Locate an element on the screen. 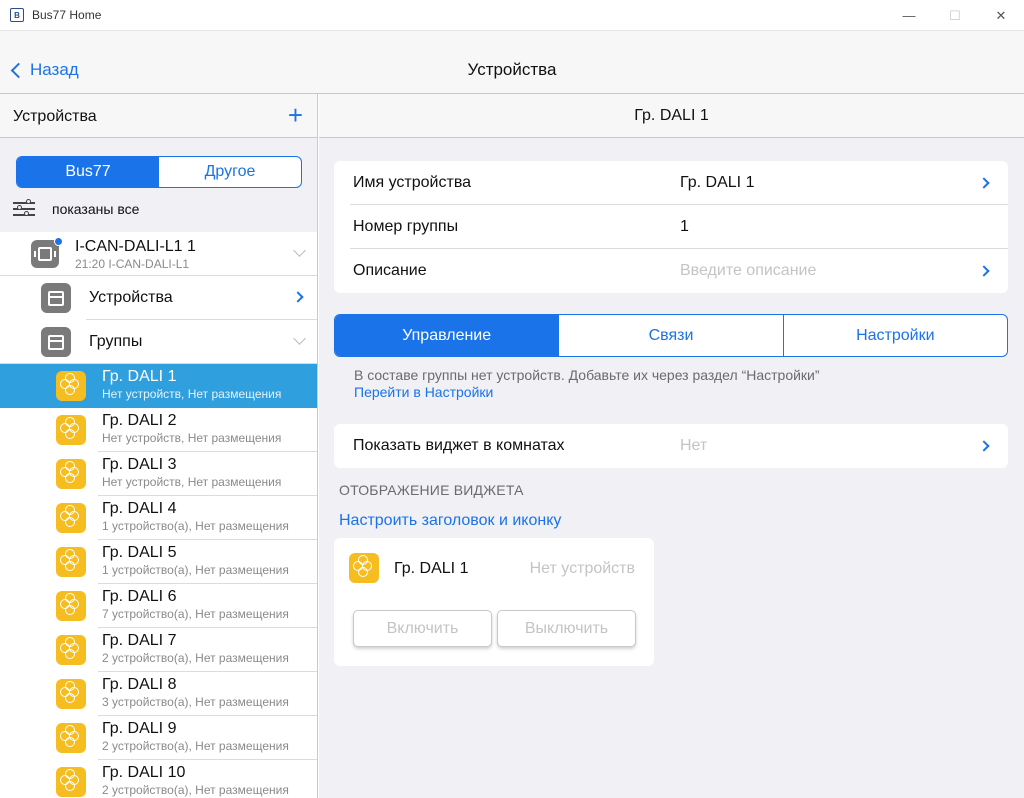 This screenshot has height=798, width=1024. window-controls: — ☐ ✕ is located at coordinates (955, 15).